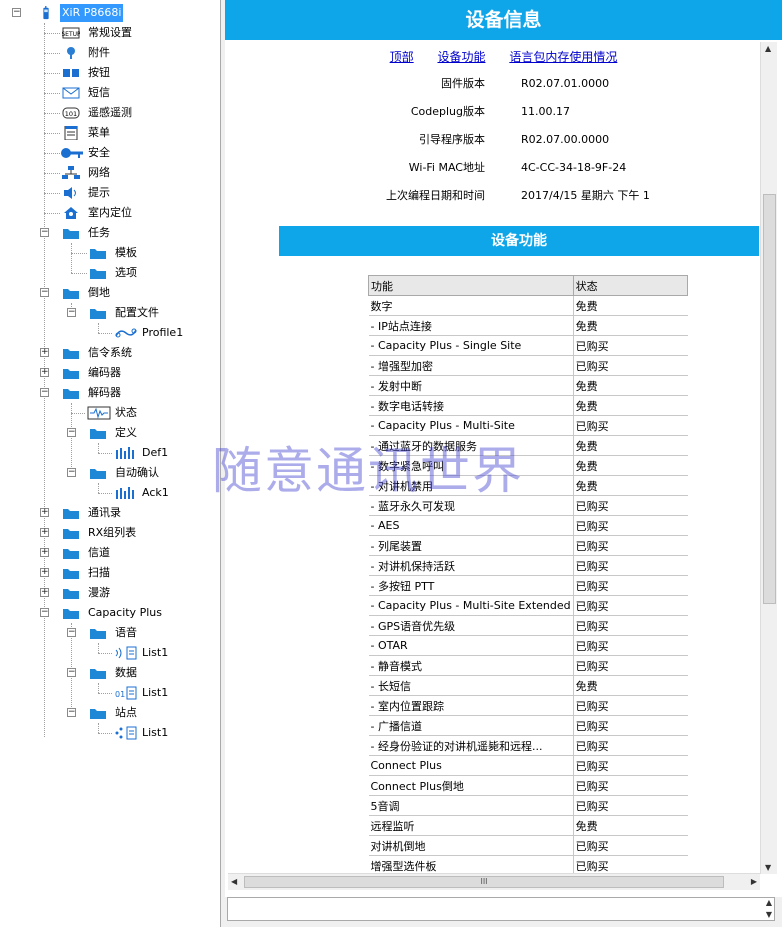  Describe the element at coordinates (528, 725) in the screenshot. I see `table-row: - 广播信道 已购买` at that location.